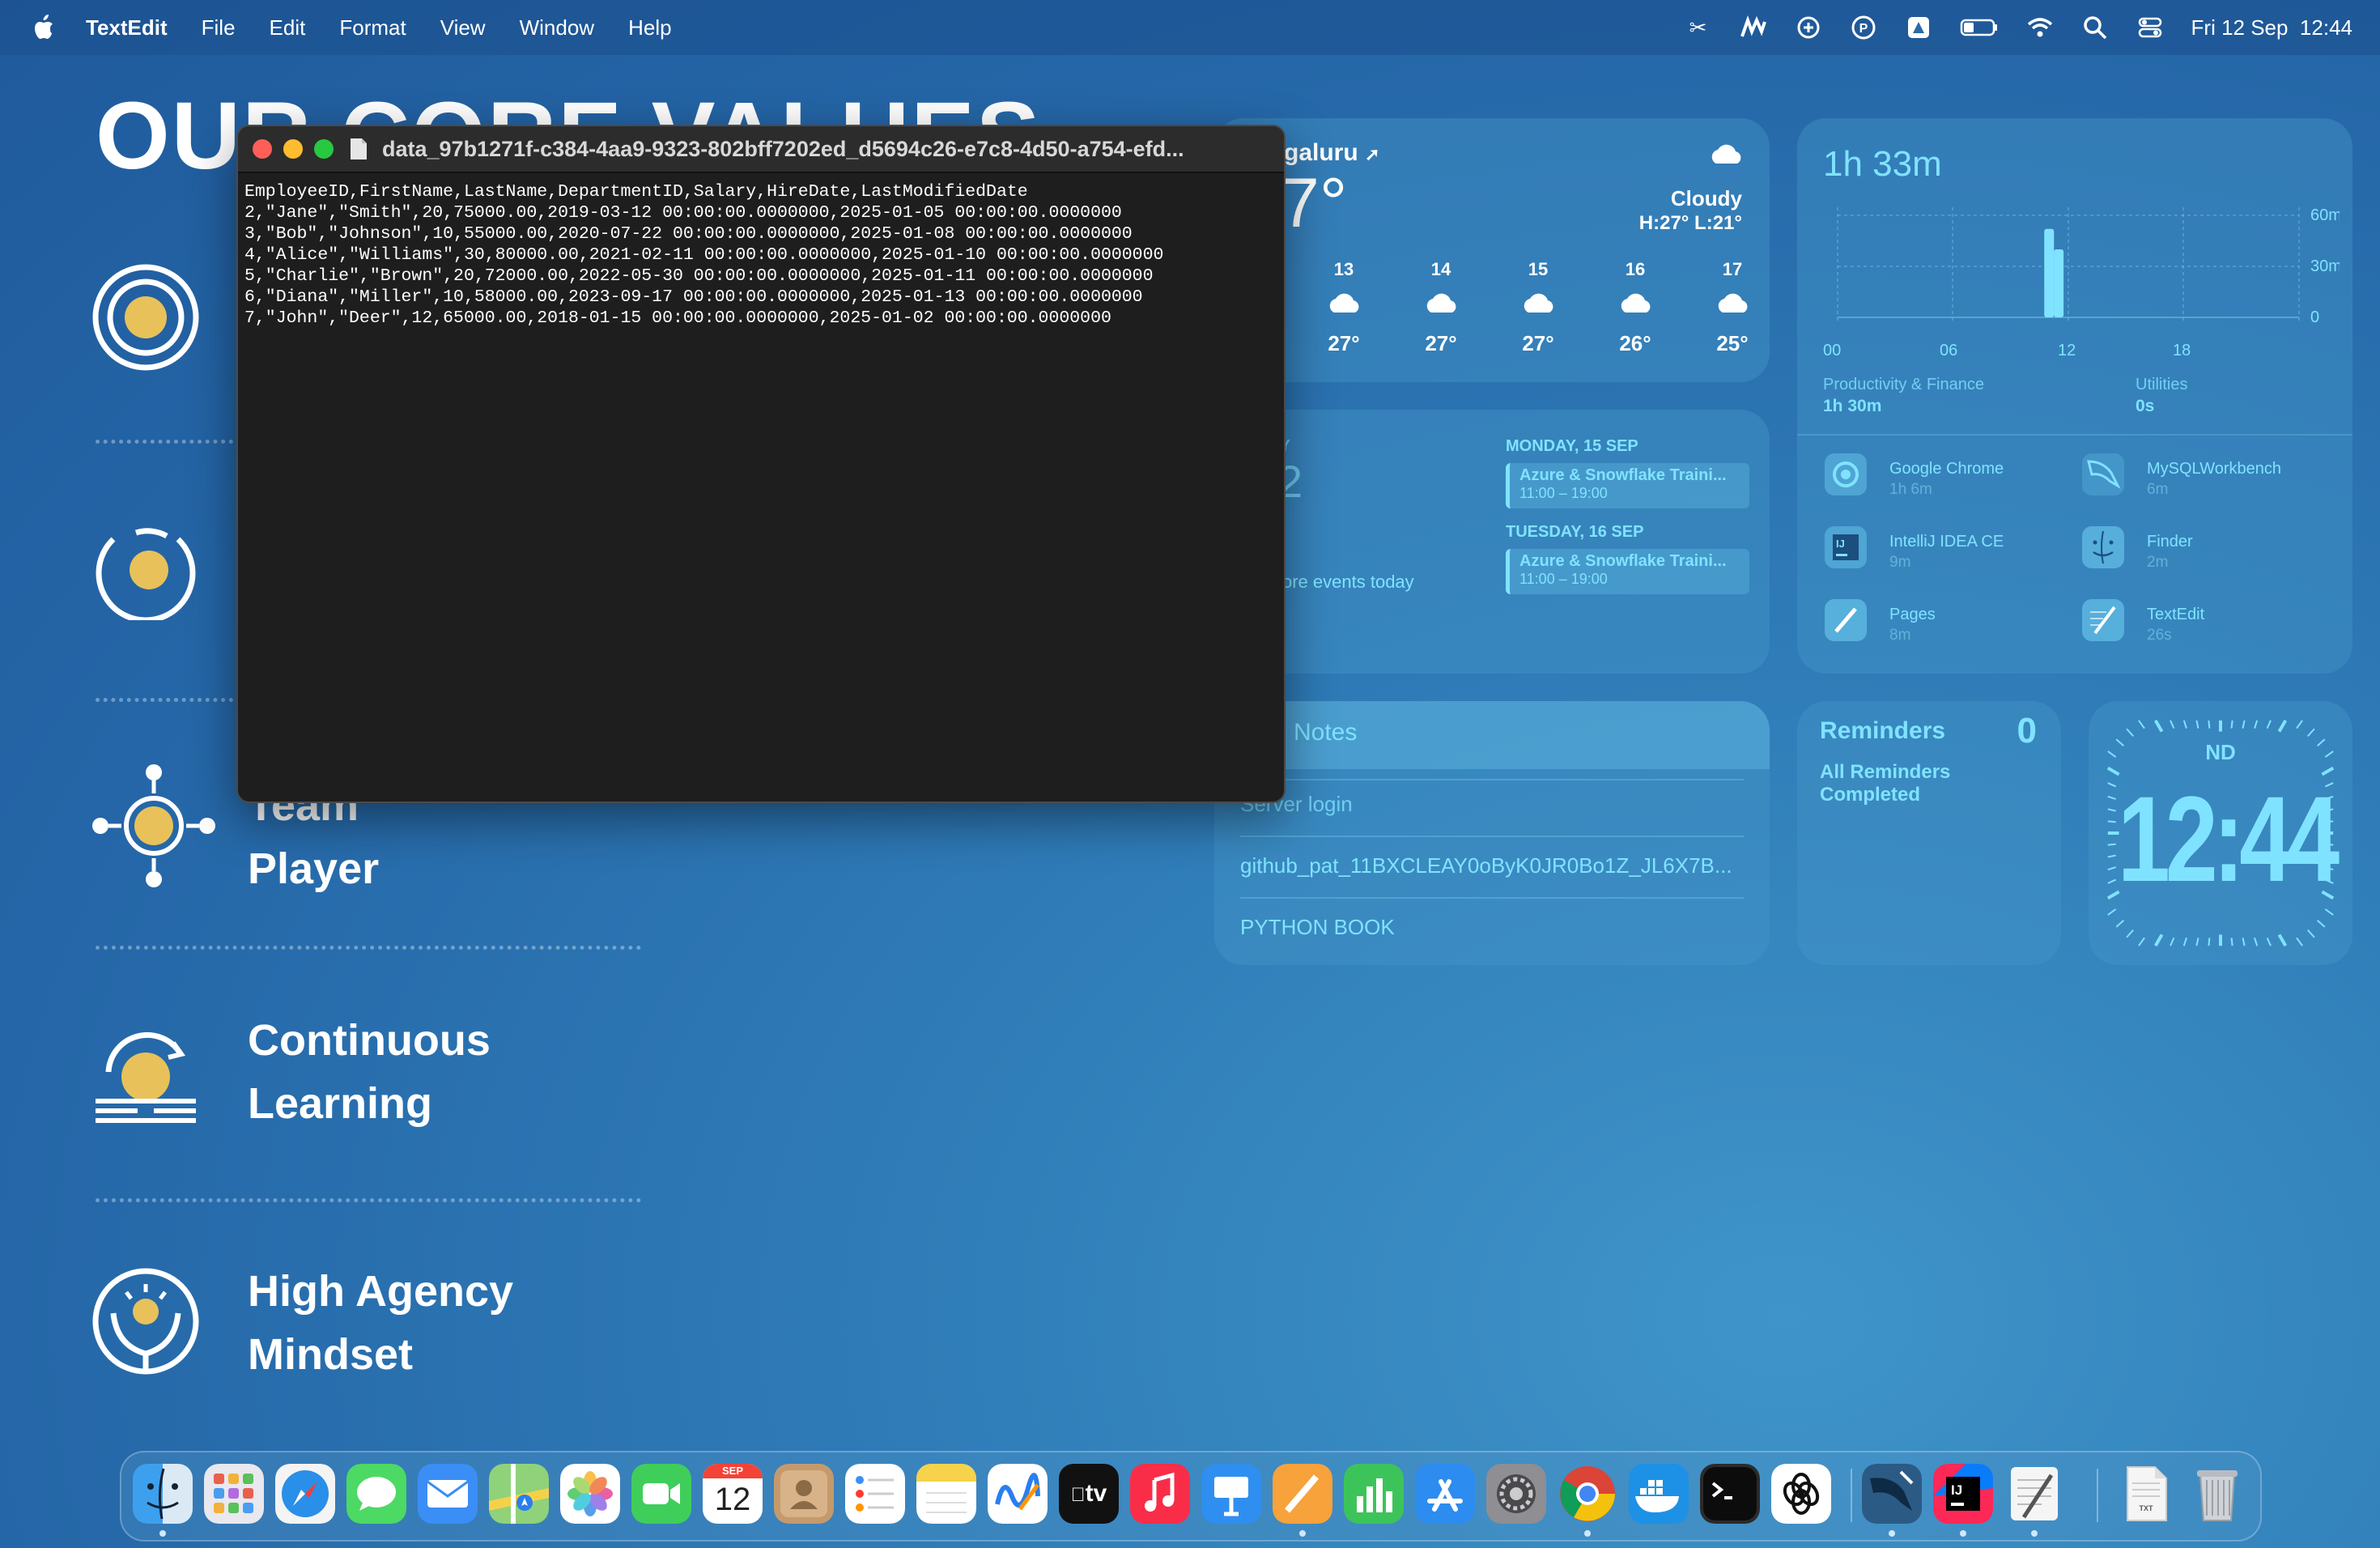 The width and height of the screenshot is (2380, 1548). Describe the element at coordinates (373, 27) in the screenshot. I see `menu-format: Format` at that location.